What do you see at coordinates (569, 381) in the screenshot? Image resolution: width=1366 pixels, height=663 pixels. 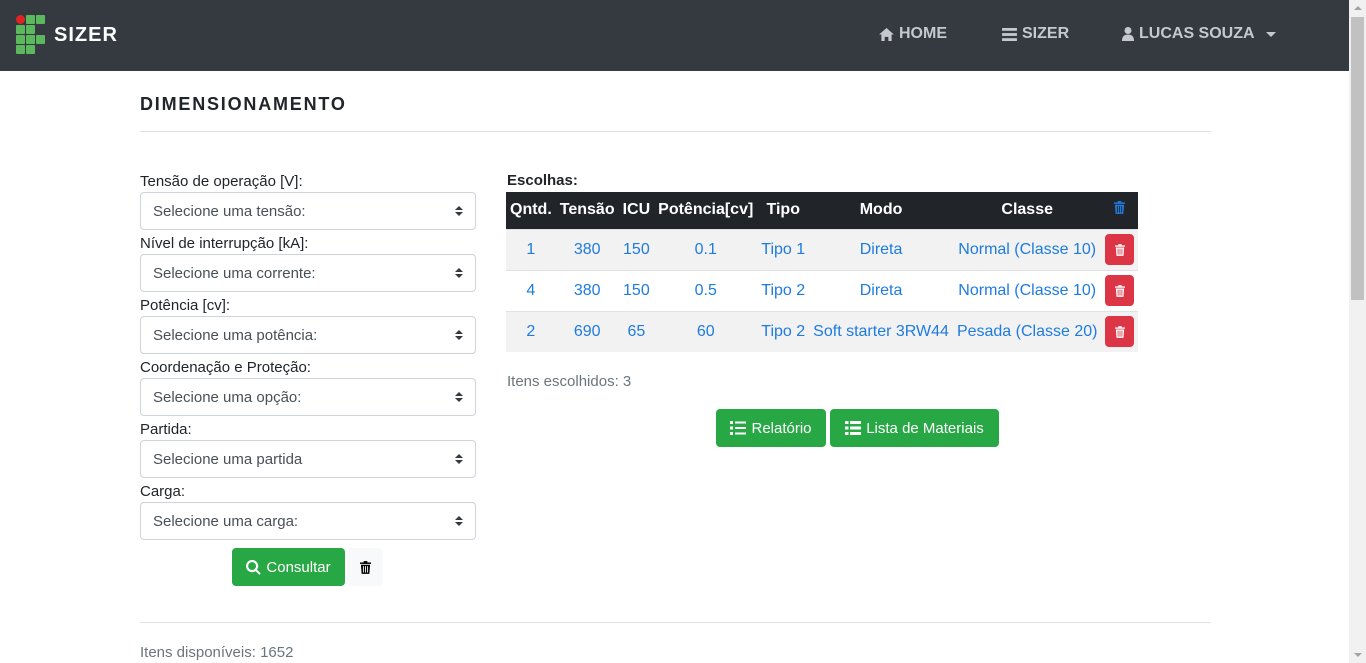 I see `chosen-count: Itens escolhidos: 3` at bounding box center [569, 381].